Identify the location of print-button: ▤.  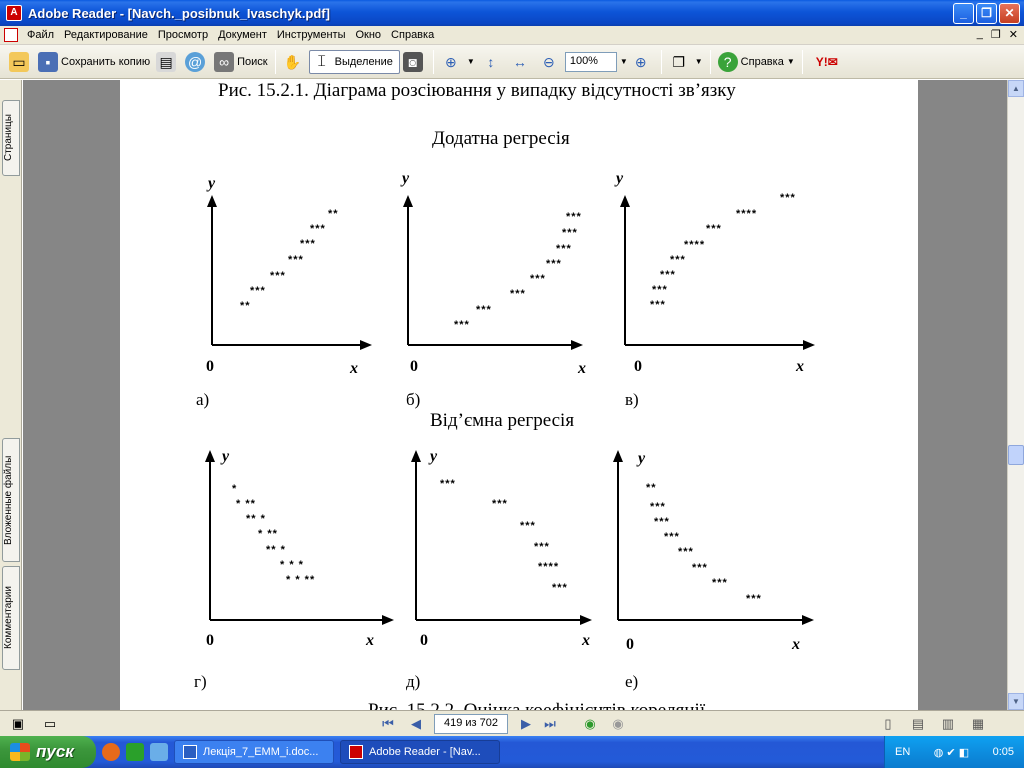
(167, 62).